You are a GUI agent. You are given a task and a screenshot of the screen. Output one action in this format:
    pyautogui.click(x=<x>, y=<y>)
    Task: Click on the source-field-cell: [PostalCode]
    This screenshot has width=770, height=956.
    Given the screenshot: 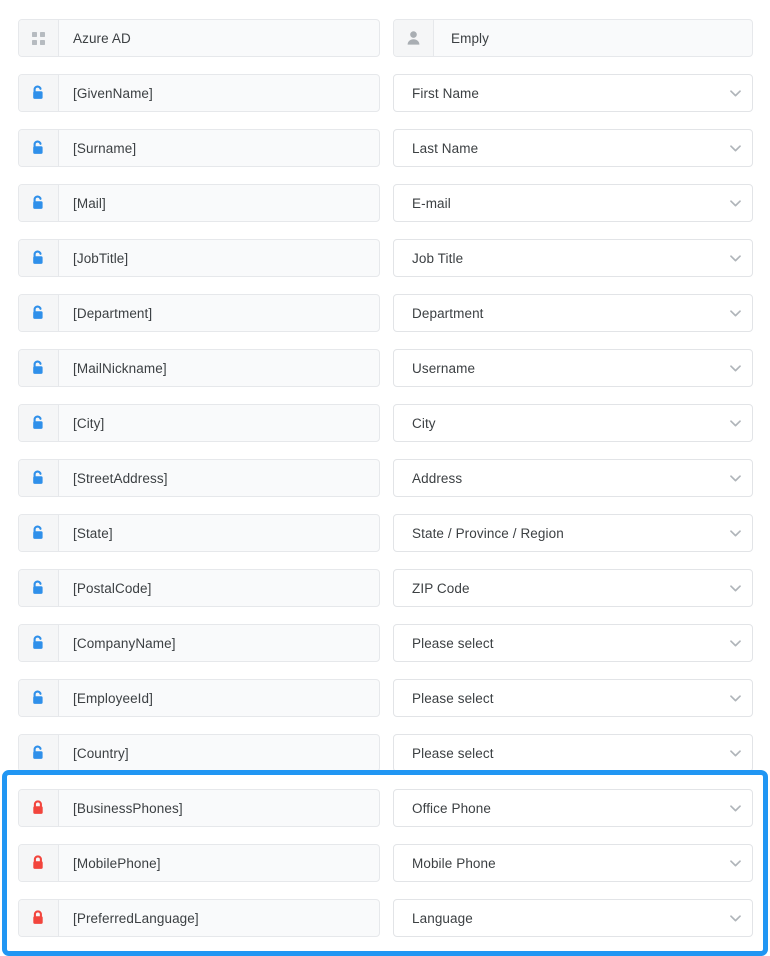 What is the action you would take?
    pyautogui.click(x=199, y=588)
    